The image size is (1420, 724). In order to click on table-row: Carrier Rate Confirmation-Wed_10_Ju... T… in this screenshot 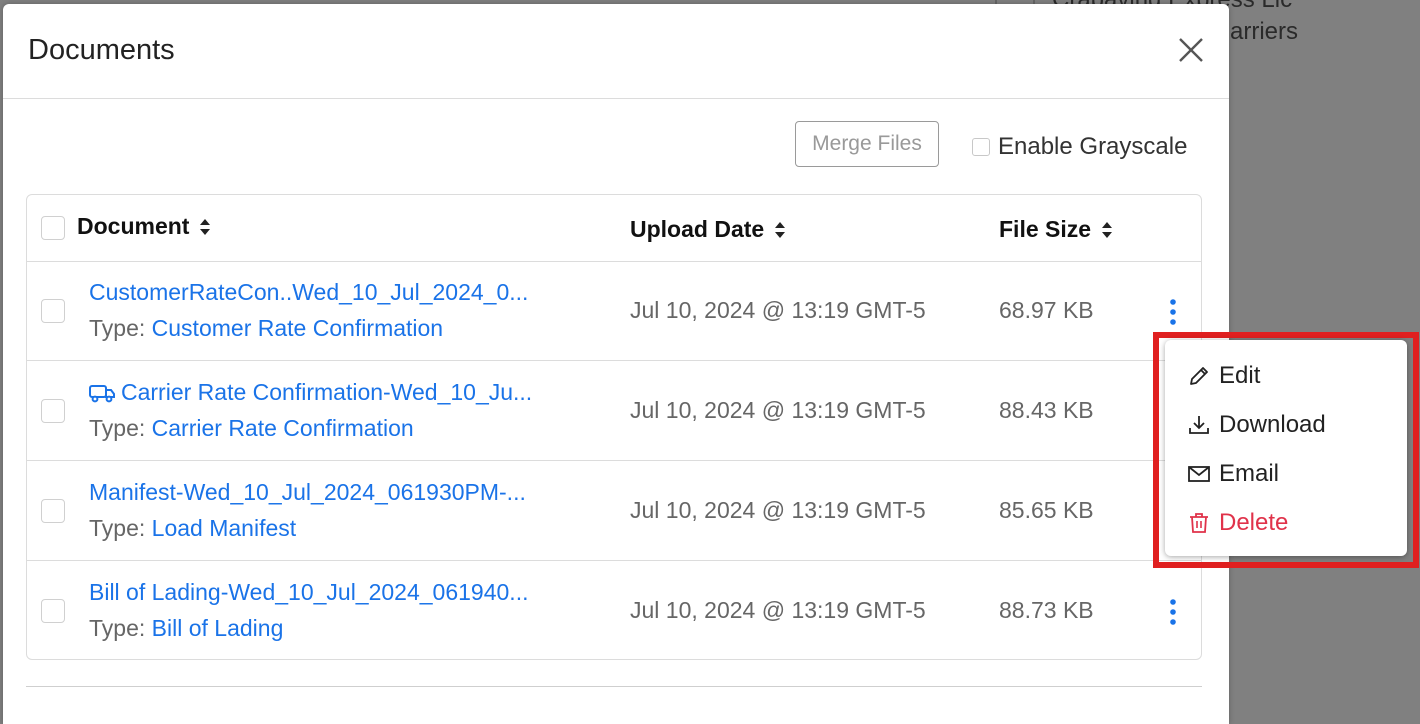, I will do `click(614, 411)`.